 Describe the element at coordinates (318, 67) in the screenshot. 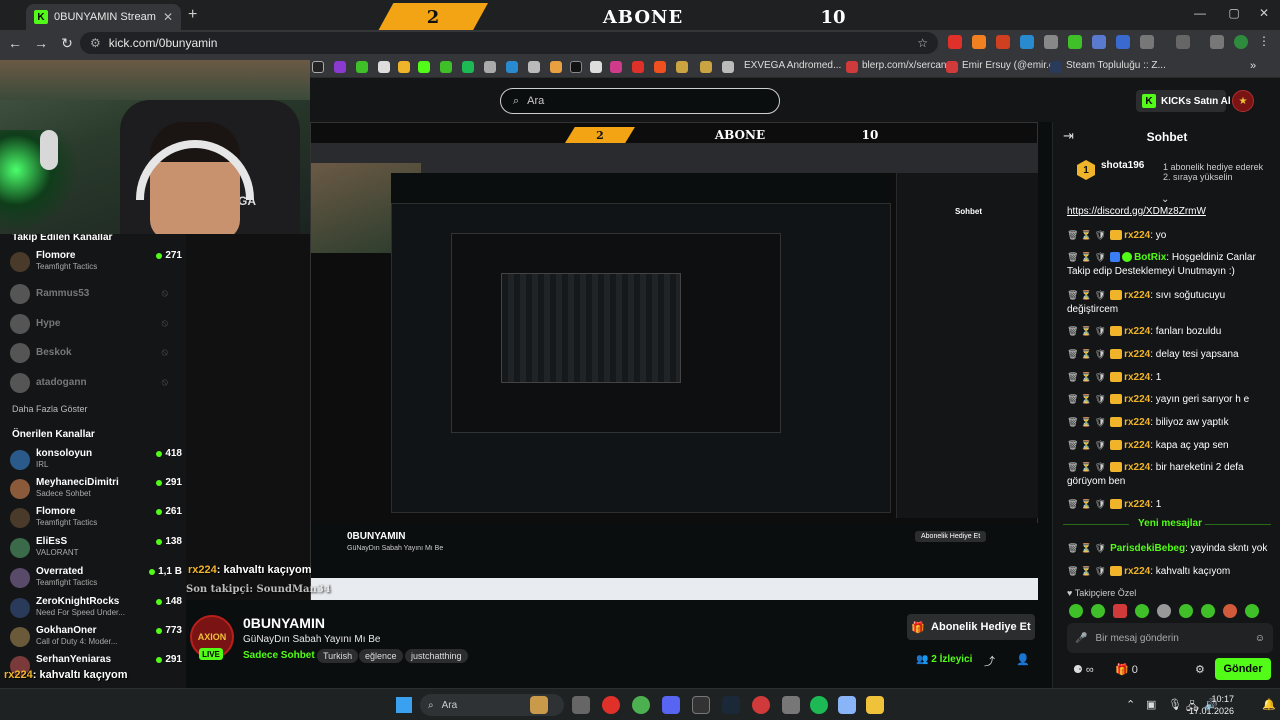

I see `x-bookmark-icon` at that location.